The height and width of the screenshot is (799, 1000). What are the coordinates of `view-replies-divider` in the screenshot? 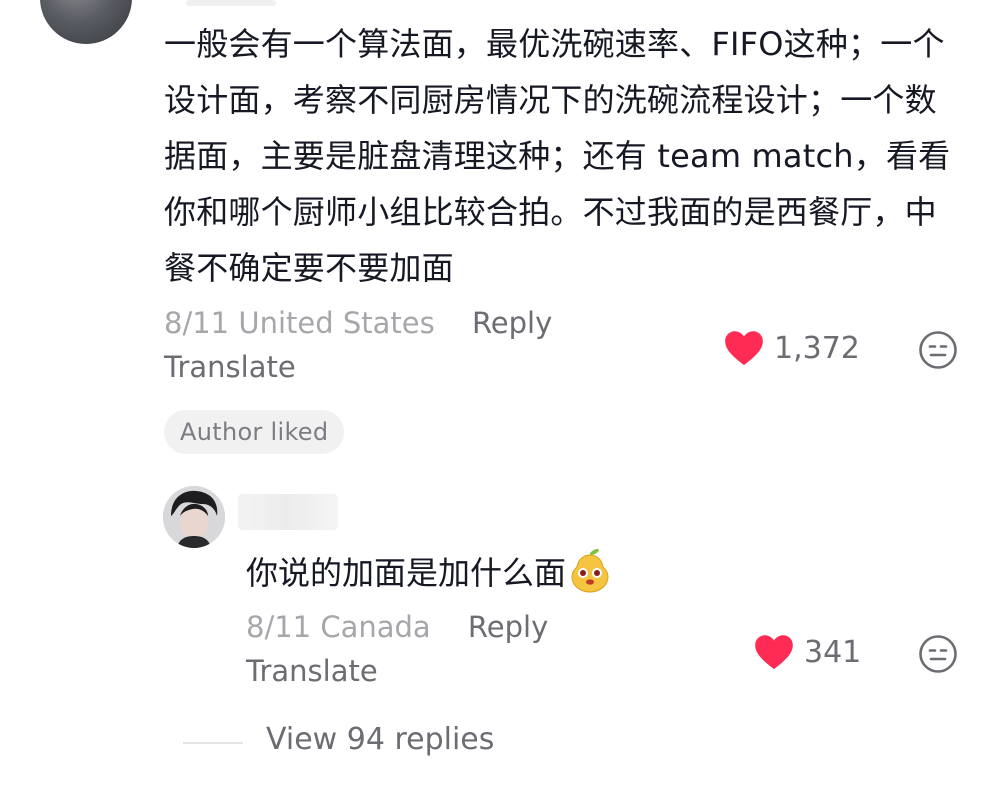 It's located at (213, 743).